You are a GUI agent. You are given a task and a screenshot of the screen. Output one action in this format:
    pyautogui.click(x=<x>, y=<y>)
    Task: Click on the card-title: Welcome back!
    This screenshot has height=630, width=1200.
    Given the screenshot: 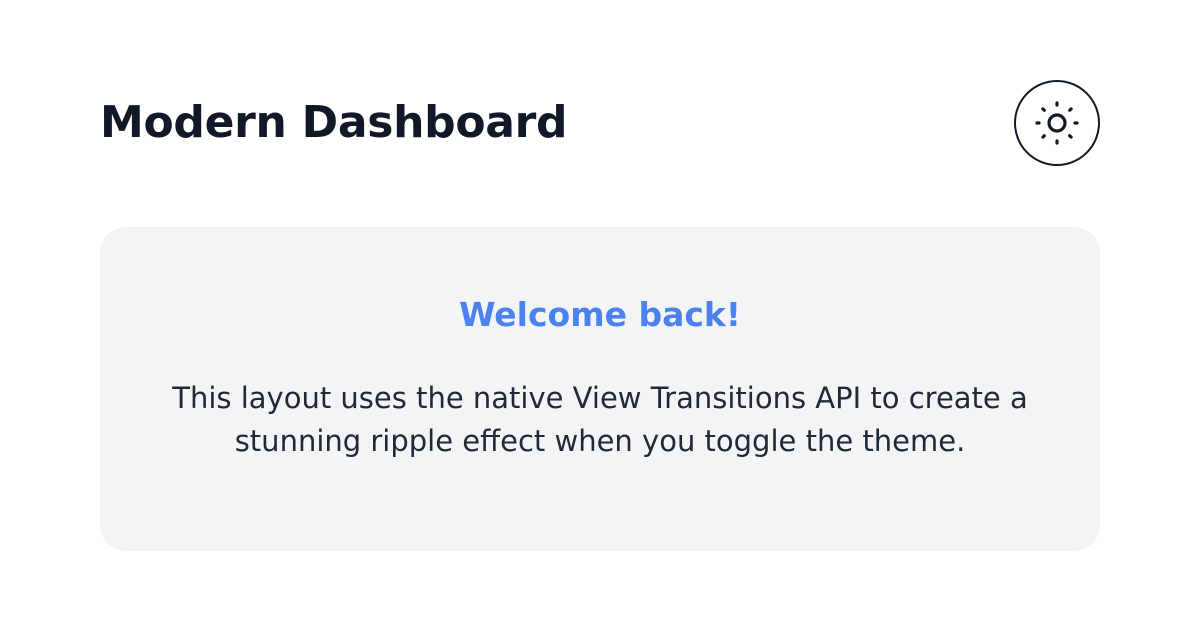 What is the action you would take?
    pyautogui.click(x=600, y=314)
    